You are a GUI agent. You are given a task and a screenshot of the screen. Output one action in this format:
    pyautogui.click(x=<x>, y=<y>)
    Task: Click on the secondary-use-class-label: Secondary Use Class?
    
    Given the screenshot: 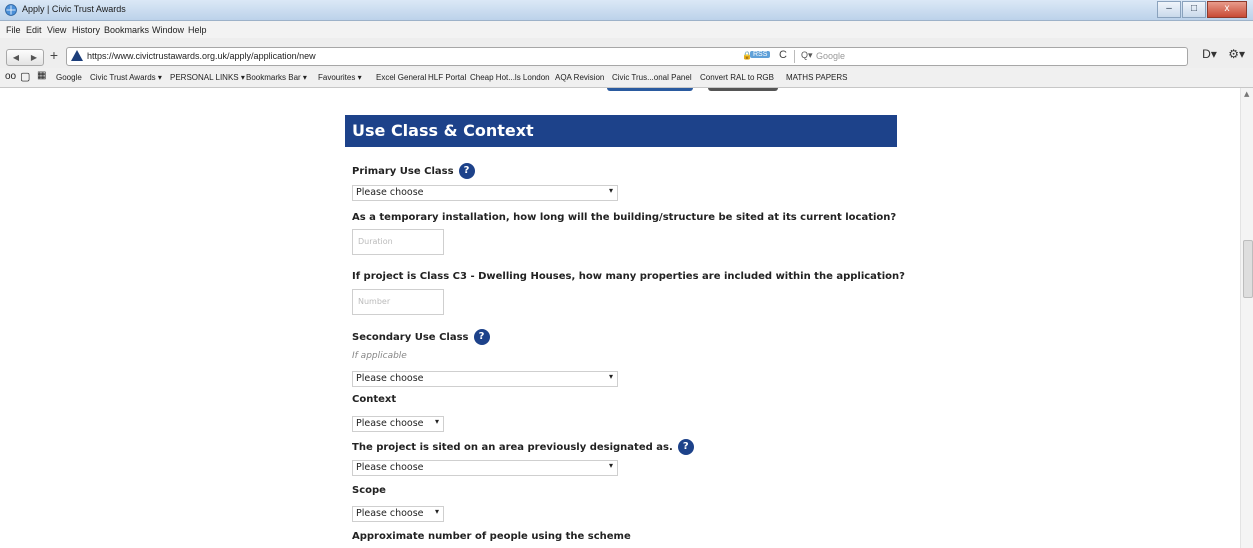 What is the action you would take?
    pyautogui.click(x=421, y=337)
    